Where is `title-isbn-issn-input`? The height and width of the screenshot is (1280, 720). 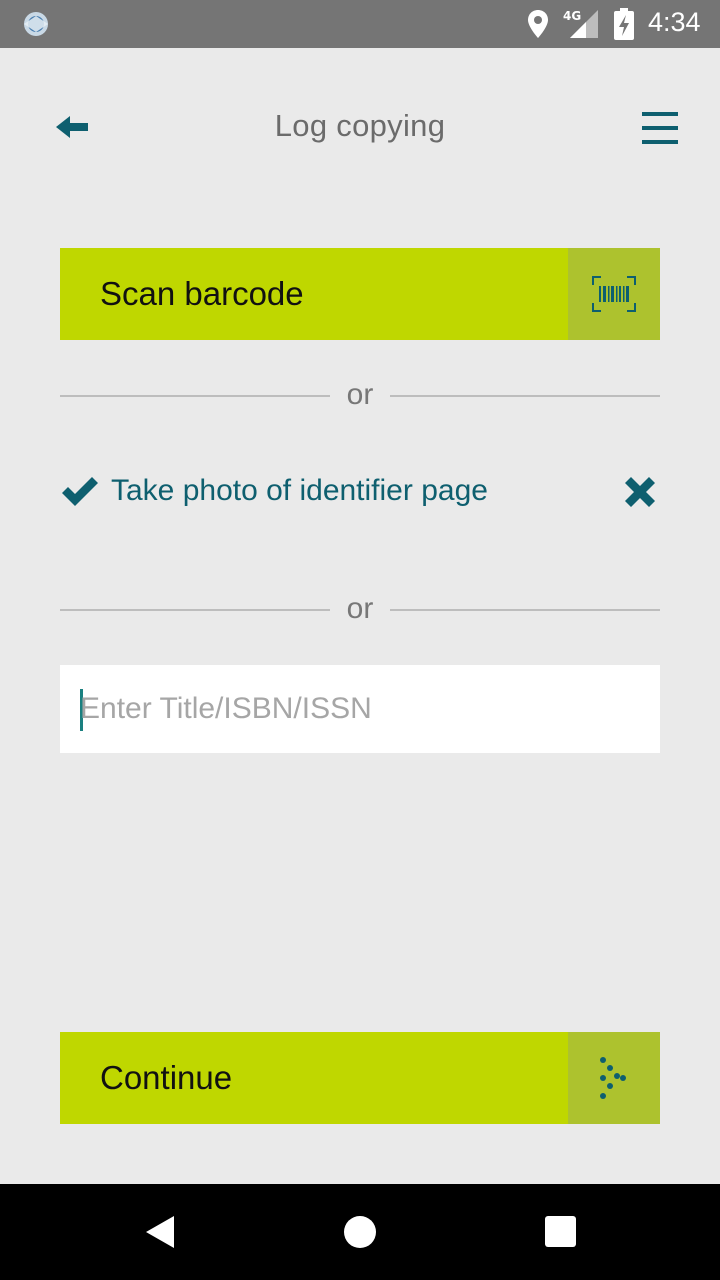
title-isbn-issn-input is located at coordinates (365, 709).